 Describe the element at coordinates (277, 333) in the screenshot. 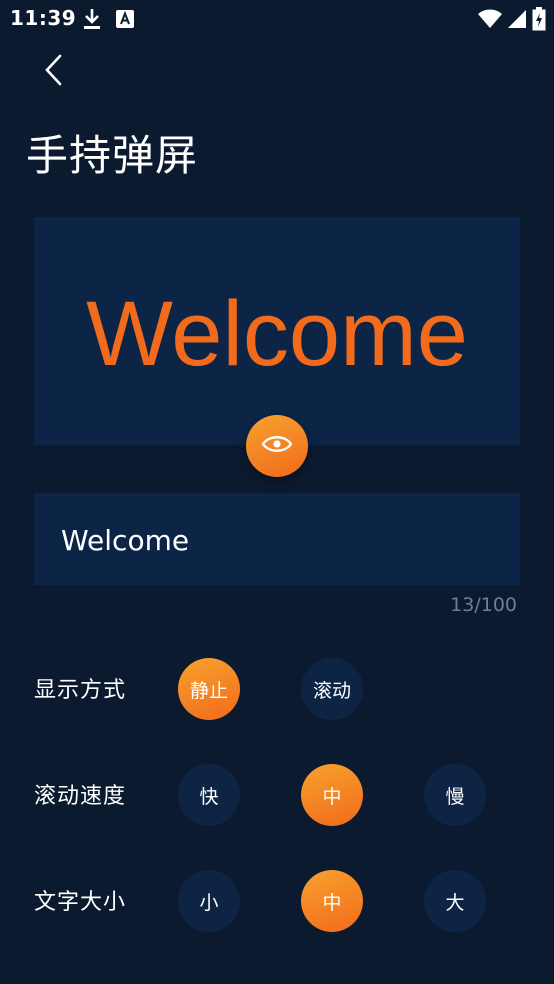

I see `preview-text: Welcome` at that location.